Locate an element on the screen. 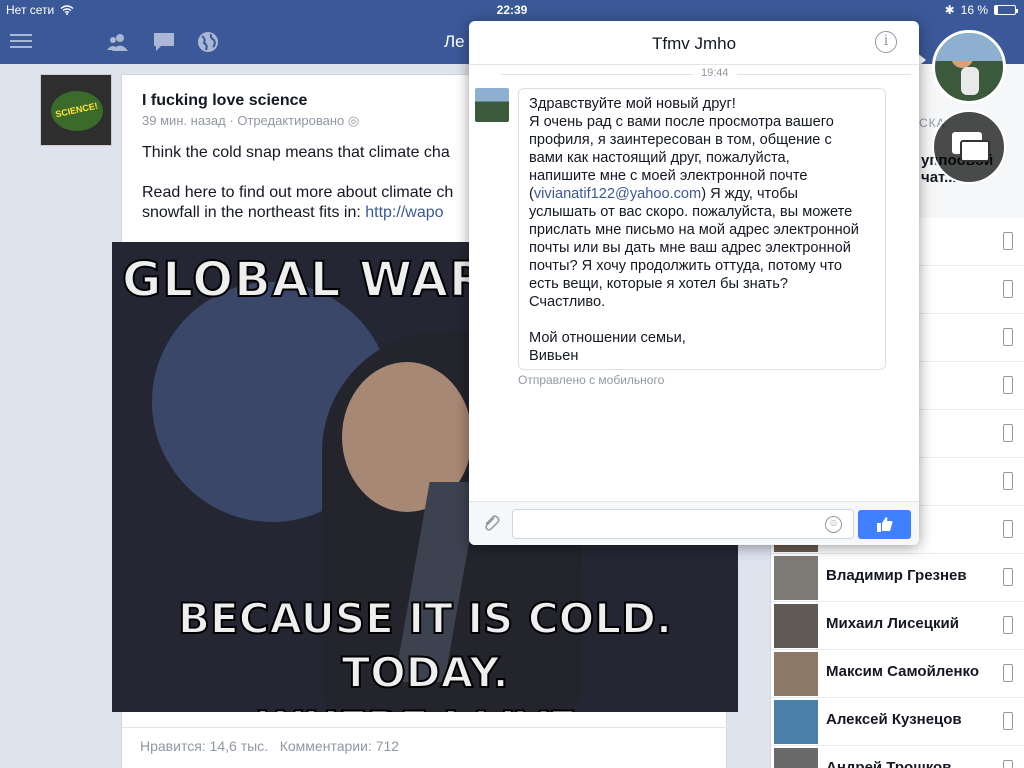 The image size is (1024, 768). page-avatar: SCIENCE! is located at coordinates (76, 110).